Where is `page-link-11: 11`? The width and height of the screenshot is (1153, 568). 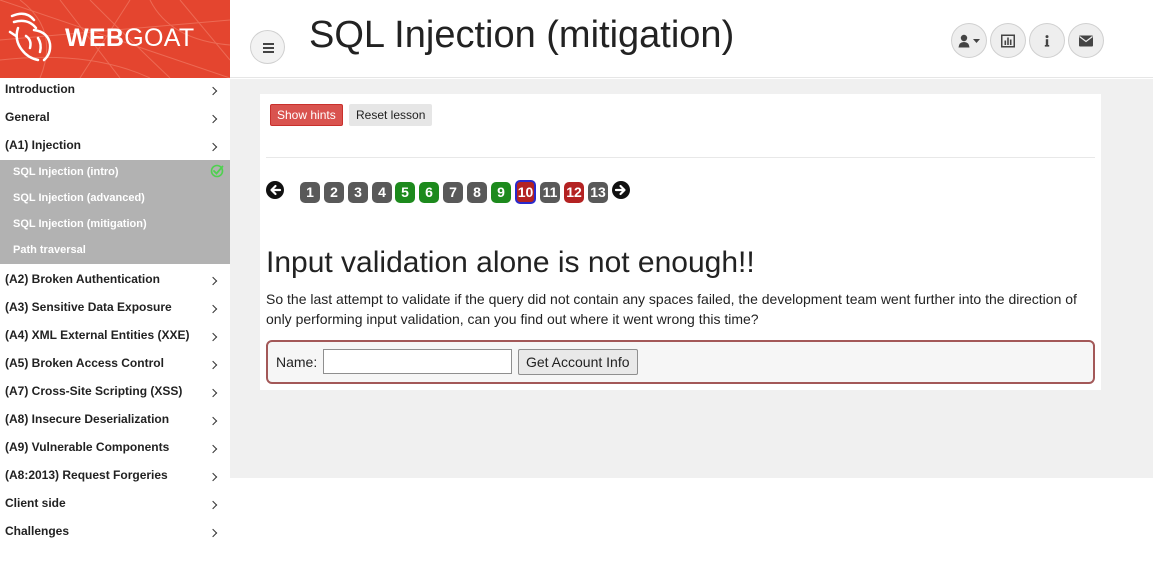
page-link-11: 11 is located at coordinates (550, 192).